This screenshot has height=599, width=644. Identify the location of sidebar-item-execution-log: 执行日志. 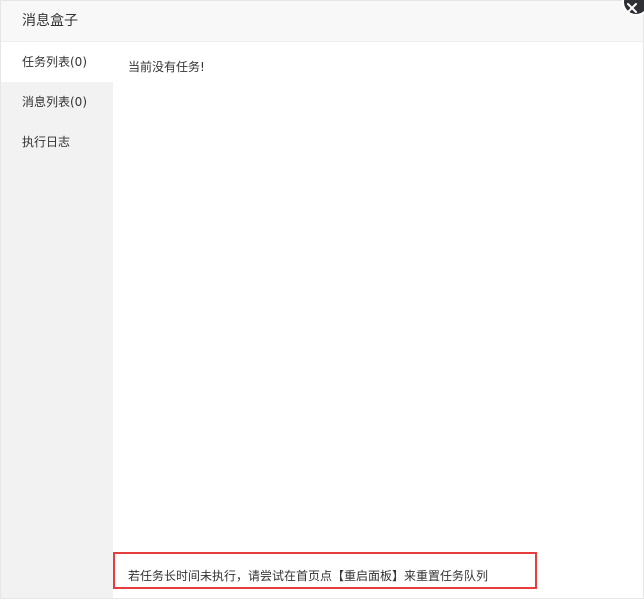
(57, 142).